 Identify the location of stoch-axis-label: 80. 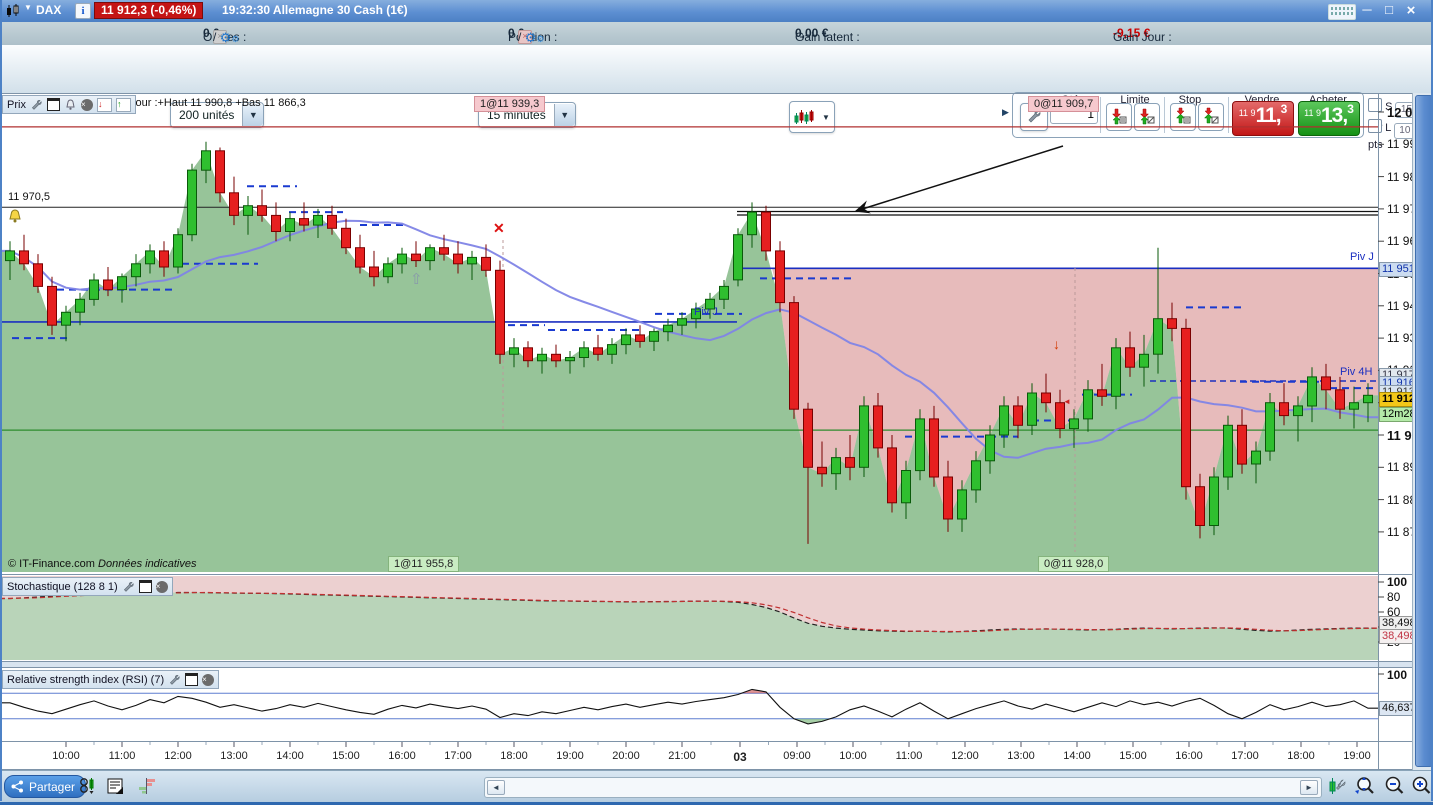
(1394, 597).